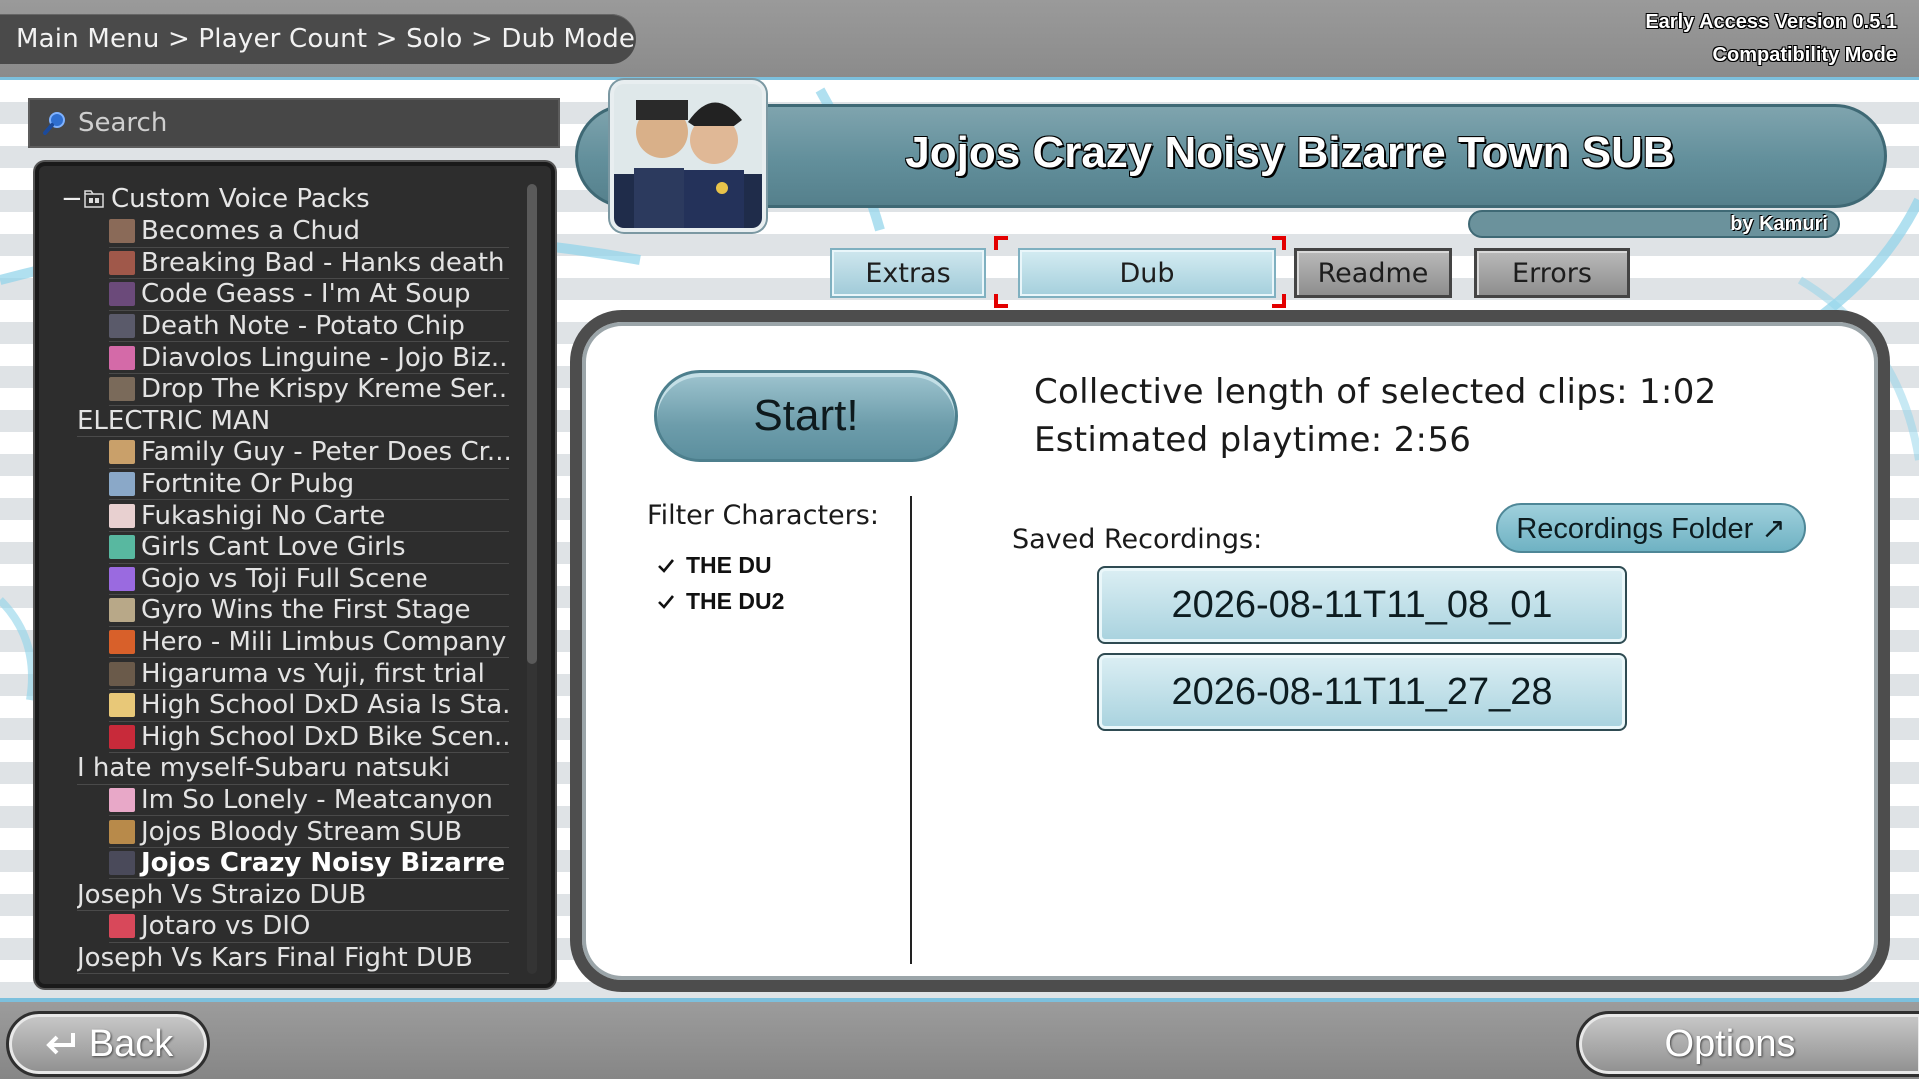 The image size is (1919, 1079). Describe the element at coordinates (1279, 301) in the screenshot. I see `selection-bracket-br` at that location.